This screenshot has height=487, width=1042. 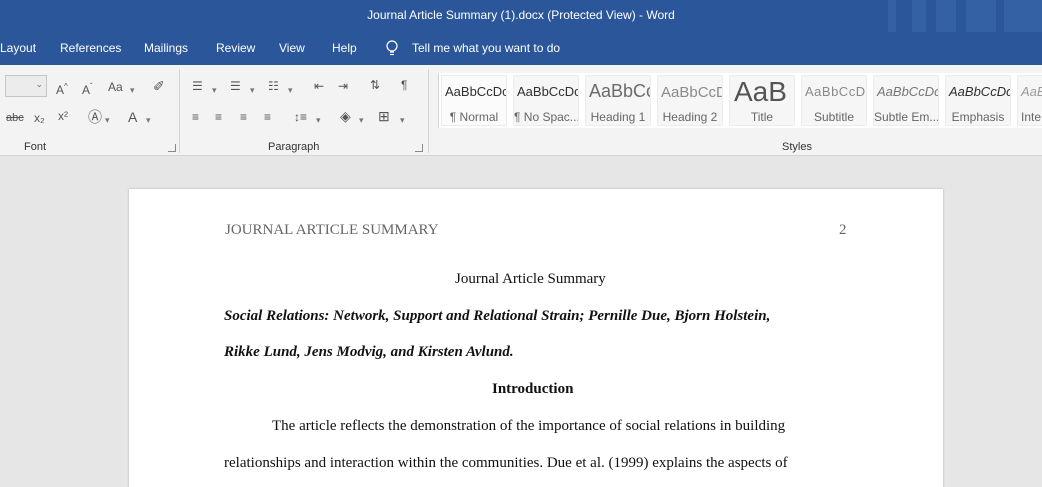 I want to click on style-name: Emphasis, so click(x=978, y=117).